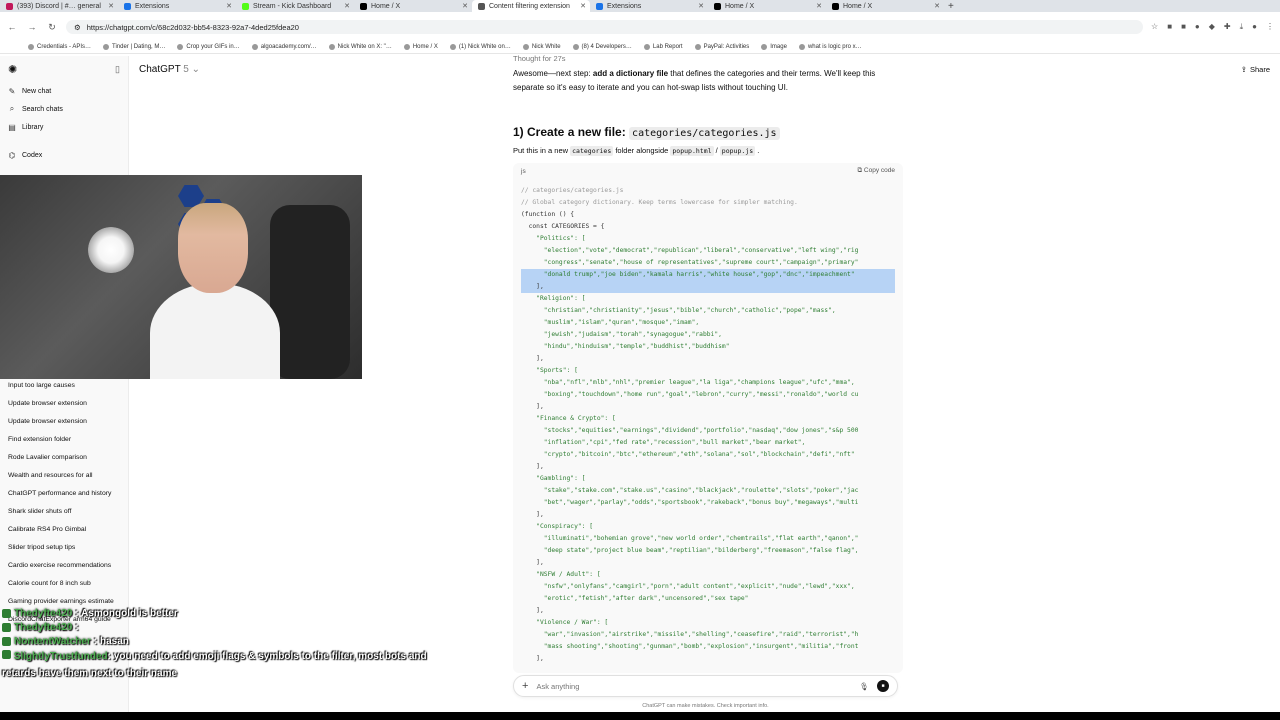 The height and width of the screenshot is (720, 1280). What do you see at coordinates (77, 27) in the screenshot?
I see `site-info-icon: ⚙` at bounding box center [77, 27].